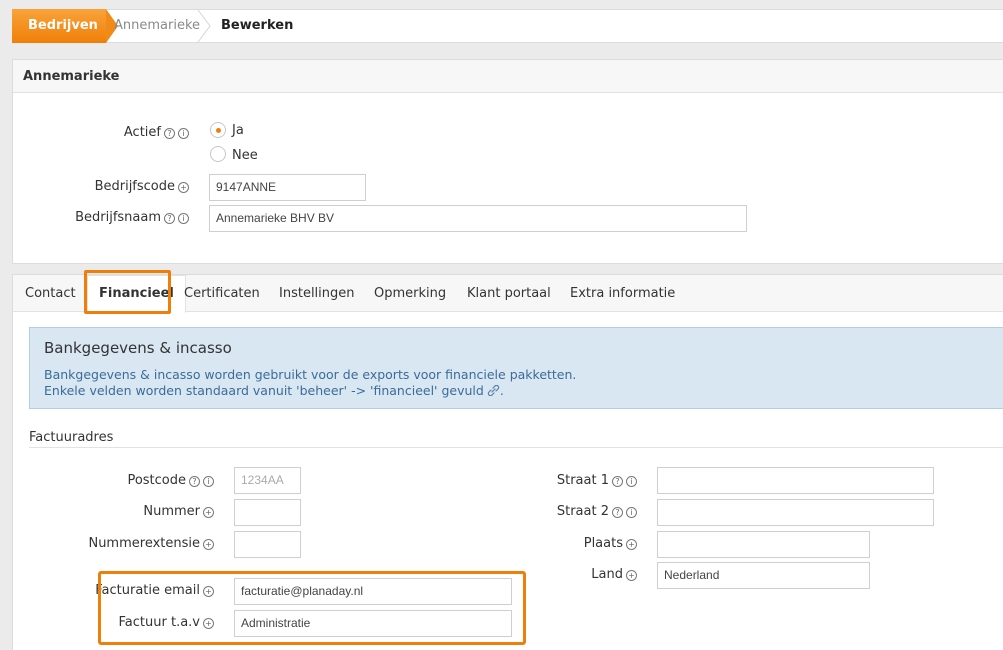  Describe the element at coordinates (410, 293) in the screenshot. I see `tab-opmerking: Opmerking` at that location.